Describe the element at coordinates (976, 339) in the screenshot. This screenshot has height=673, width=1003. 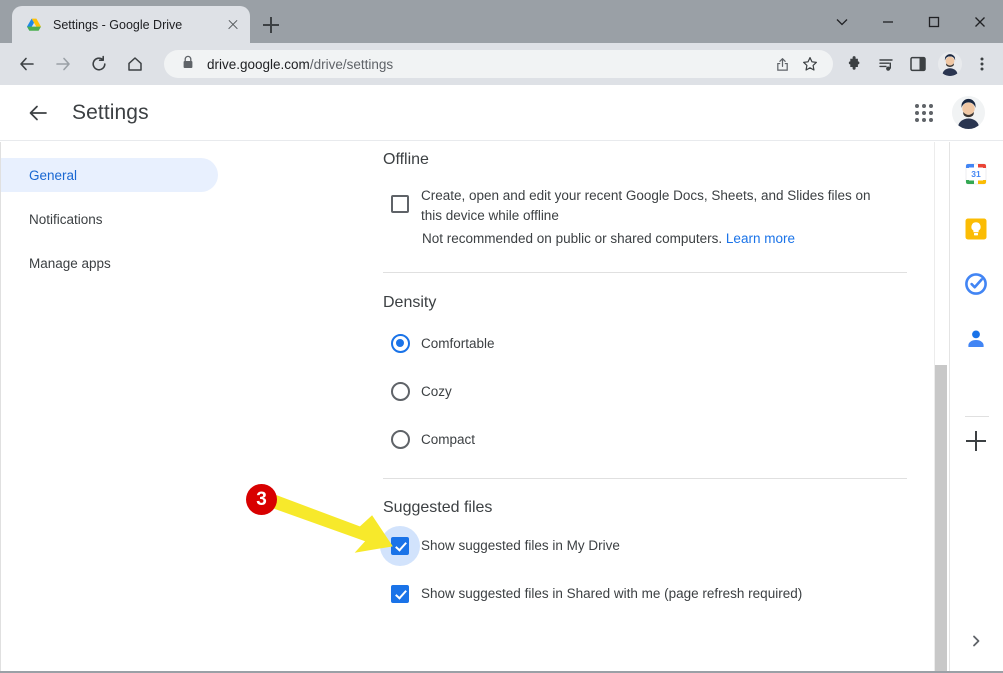
I see `google-contacts-icon` at that location.